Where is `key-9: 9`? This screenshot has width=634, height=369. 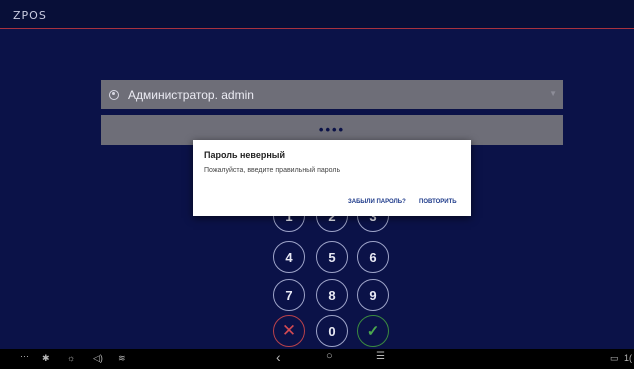
key-9: 9 is located at coordinates (373, 295).